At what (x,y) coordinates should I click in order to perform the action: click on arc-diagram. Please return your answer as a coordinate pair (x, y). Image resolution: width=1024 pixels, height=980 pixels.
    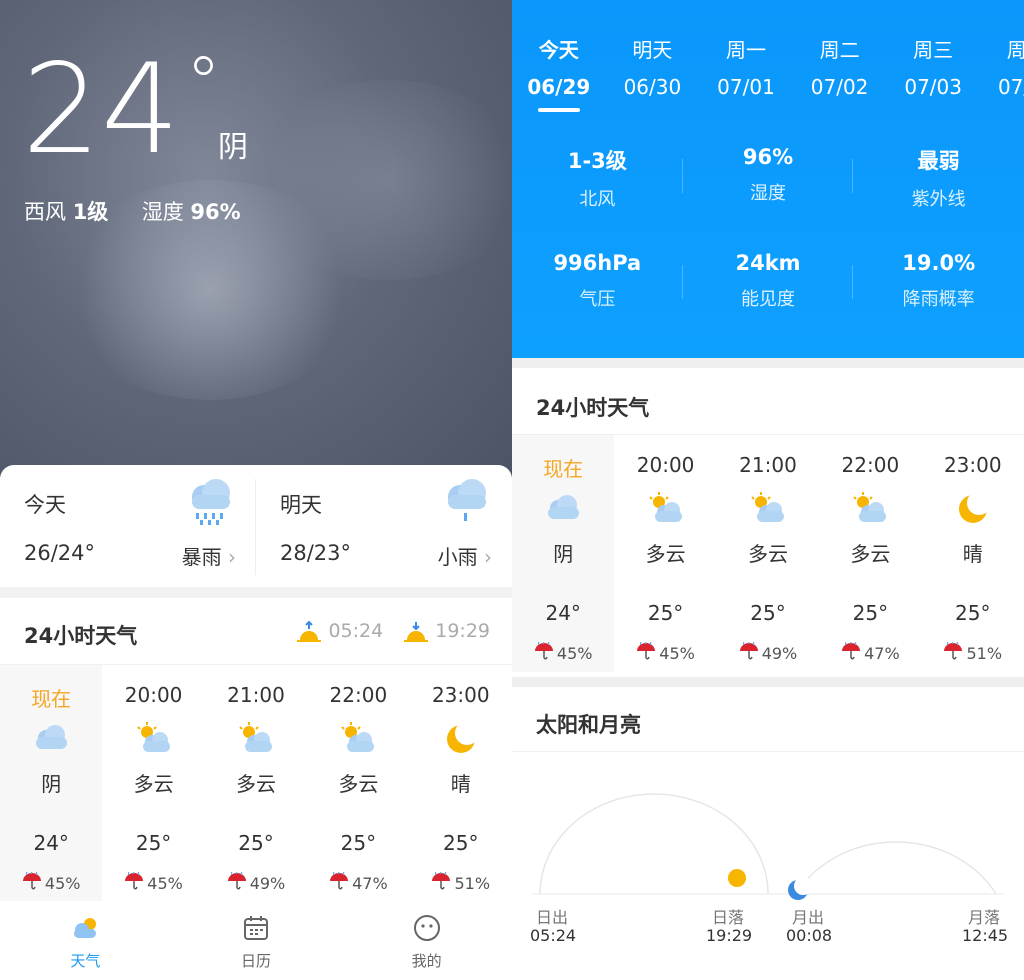
    Looking at the image, I should click on (768, 846).